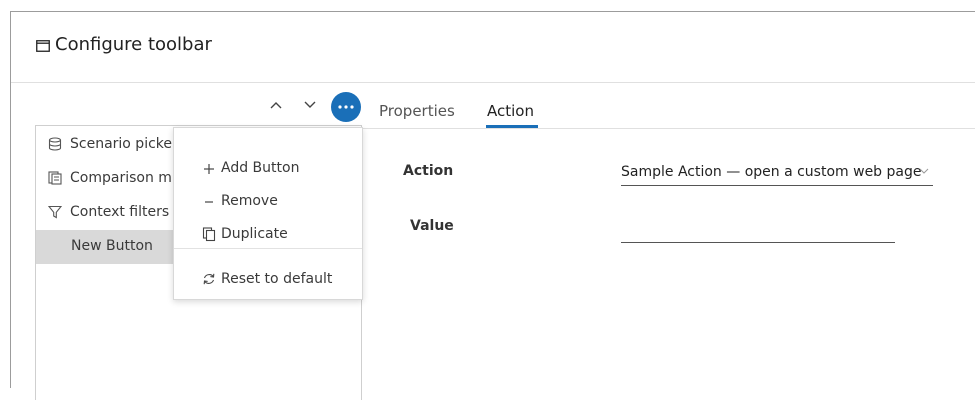 This screenshot has width=975, height=400. I want to click on menu-item-label: Duplicate, so click(254, 234).